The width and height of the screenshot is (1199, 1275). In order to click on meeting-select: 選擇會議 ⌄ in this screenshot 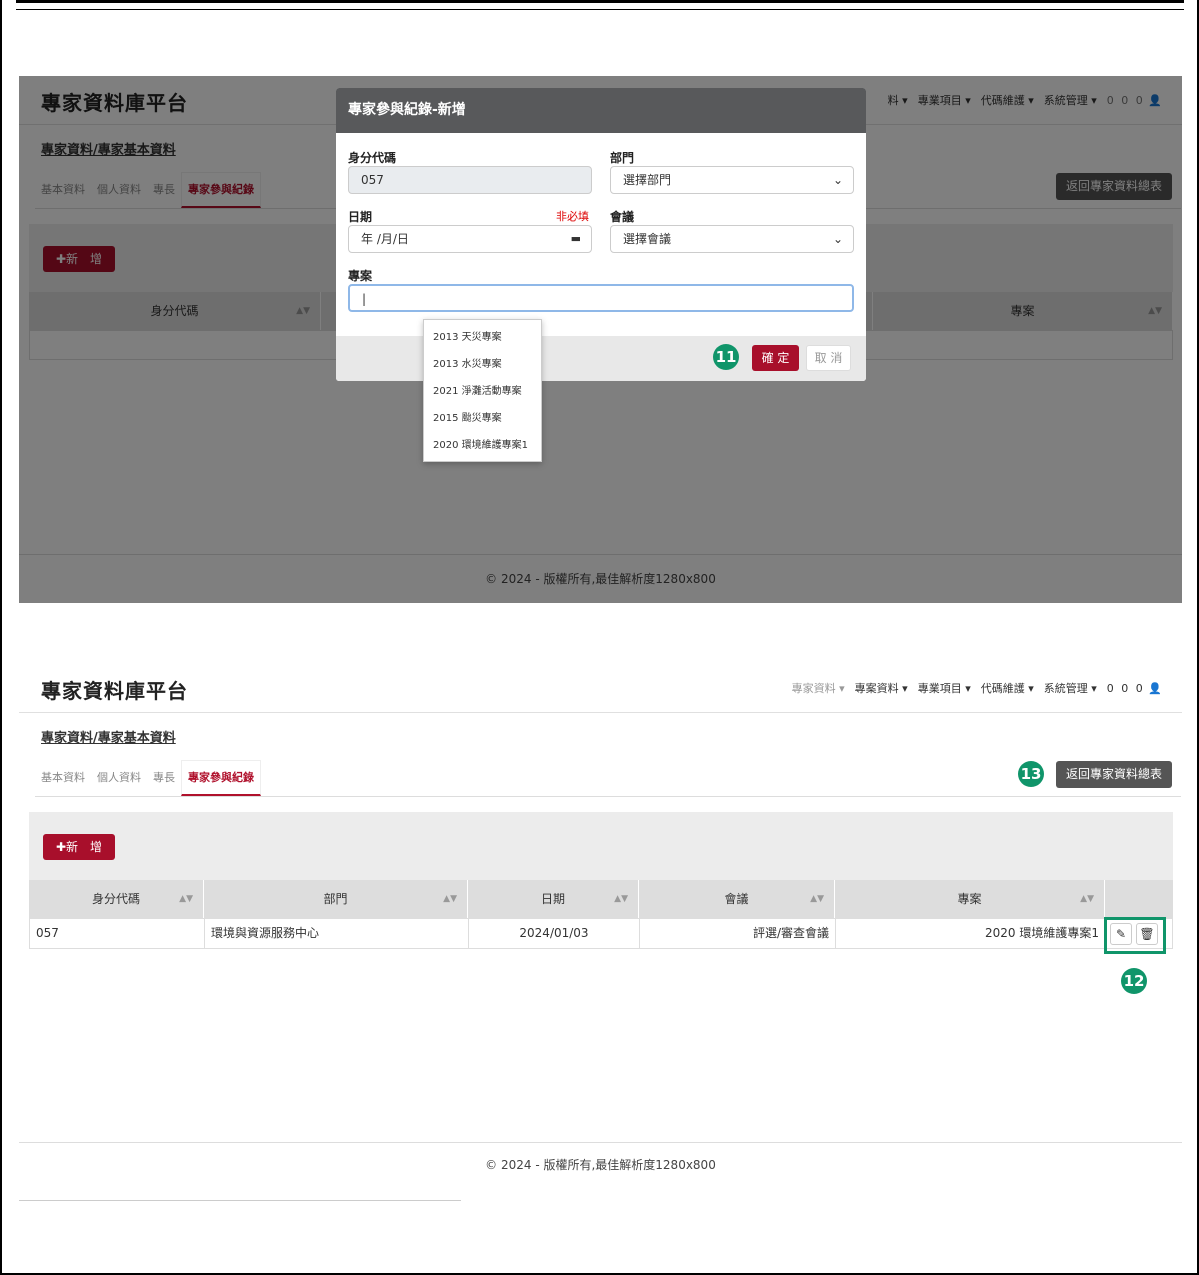, I will do `click(732, 239)`.